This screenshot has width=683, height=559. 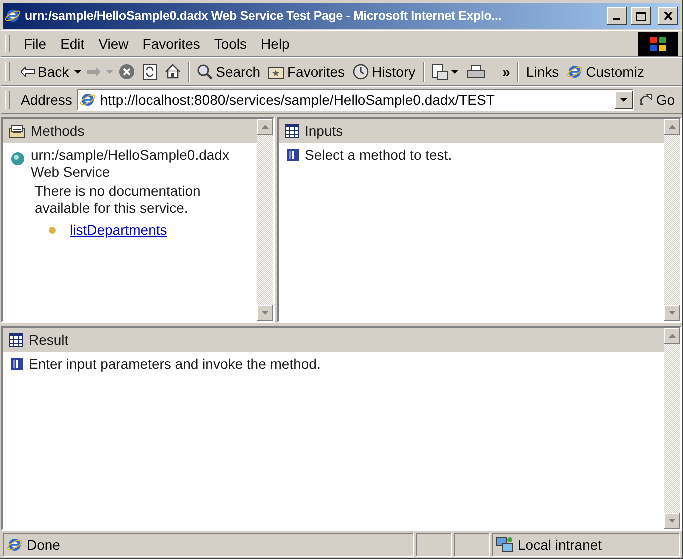 What do you see at coordinates (617, 16) in the screenshot?
I see `minimize-button` at bounding box center [617, 16].